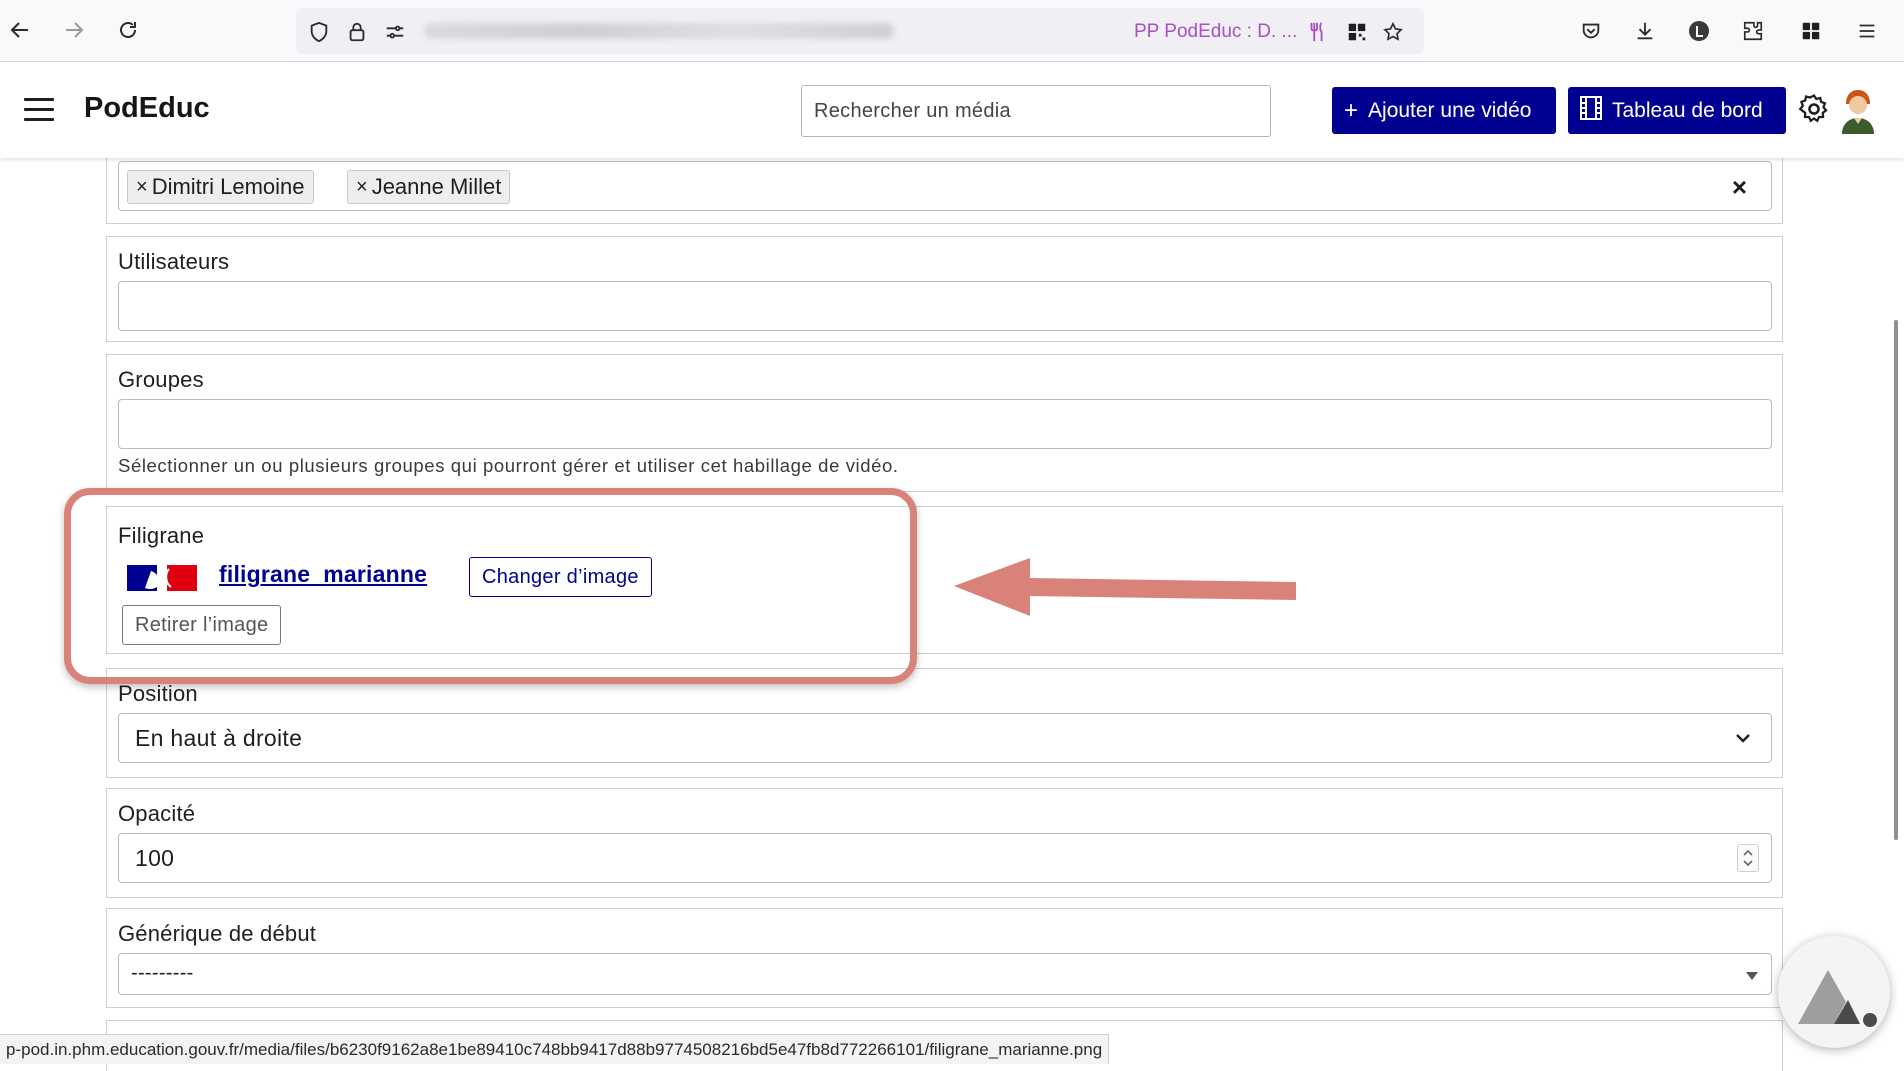  What do you see at coordinates (945, 306) in the screenshot?
I see `users-input` at bounding box center [945, 306].